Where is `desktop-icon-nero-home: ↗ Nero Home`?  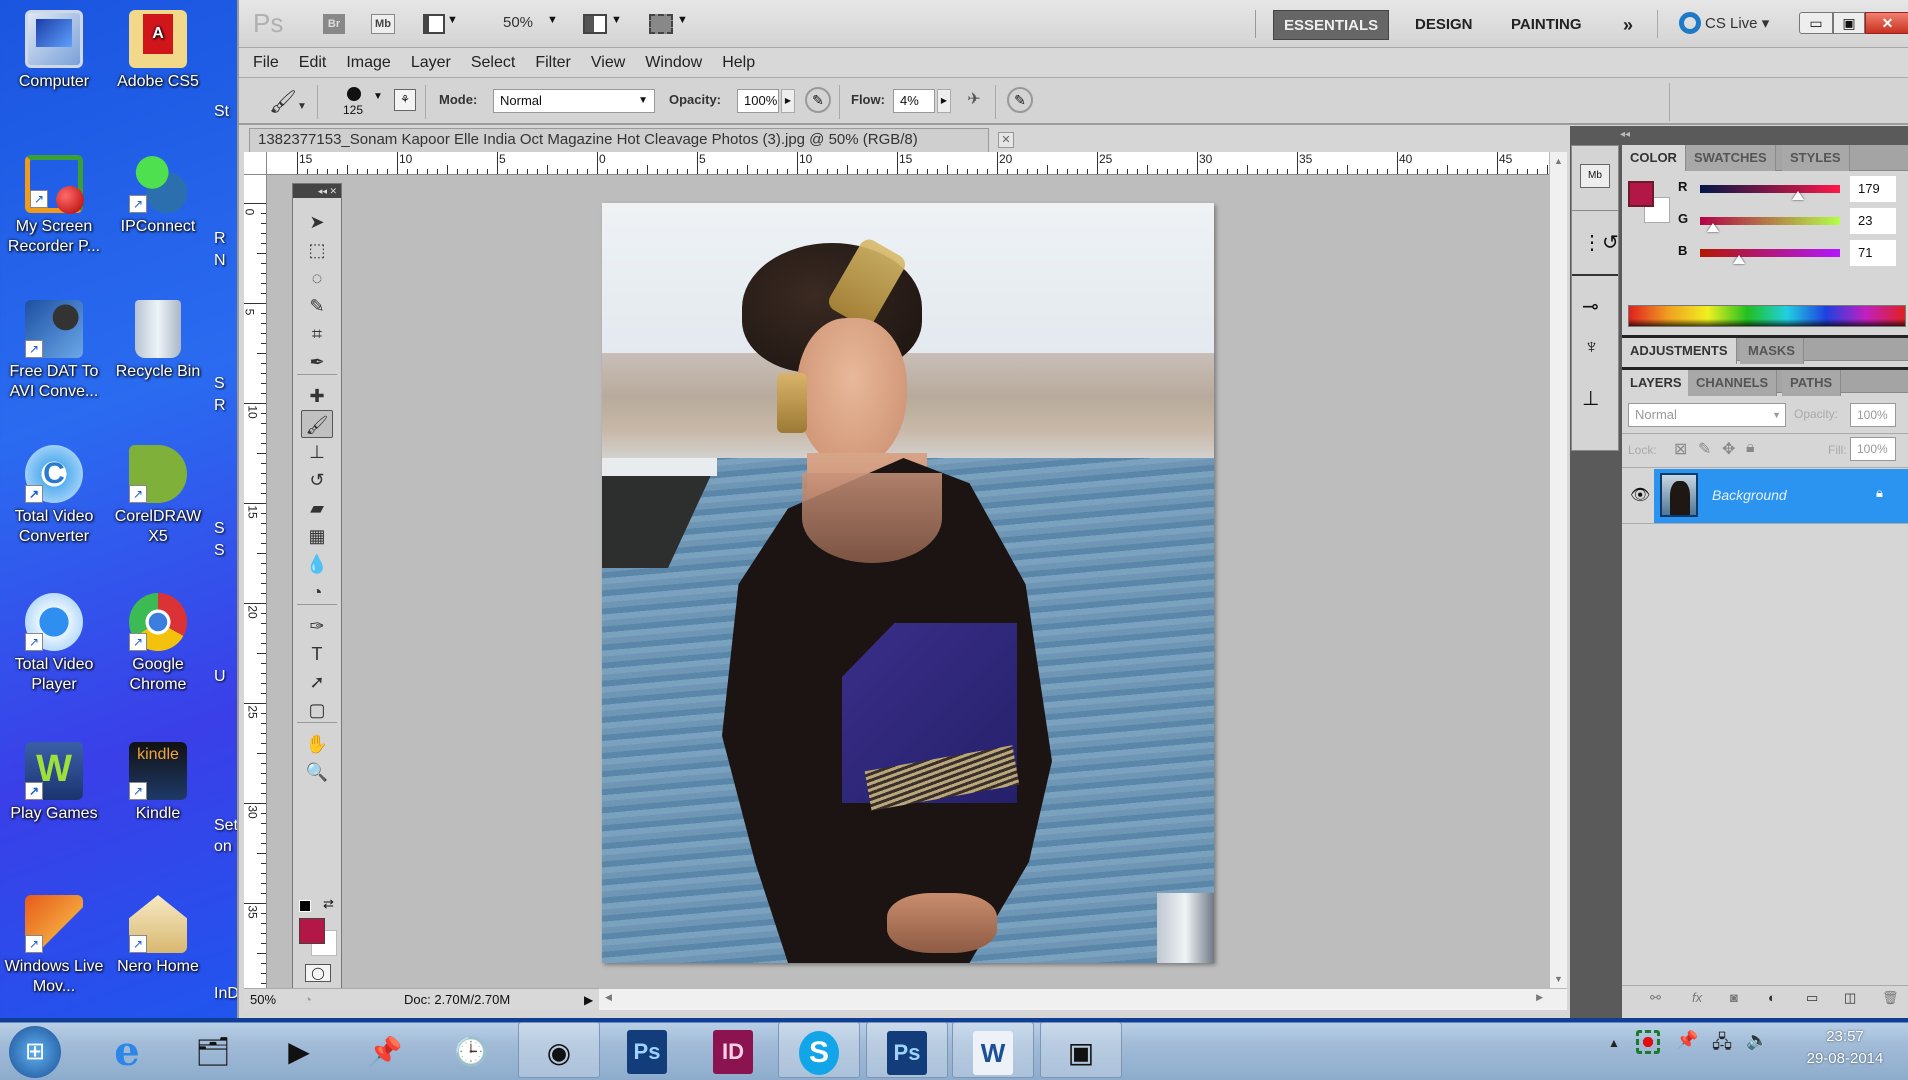
desktop-icon-nero-home: ↗ Nero Home is located at coordinates (158, 936).